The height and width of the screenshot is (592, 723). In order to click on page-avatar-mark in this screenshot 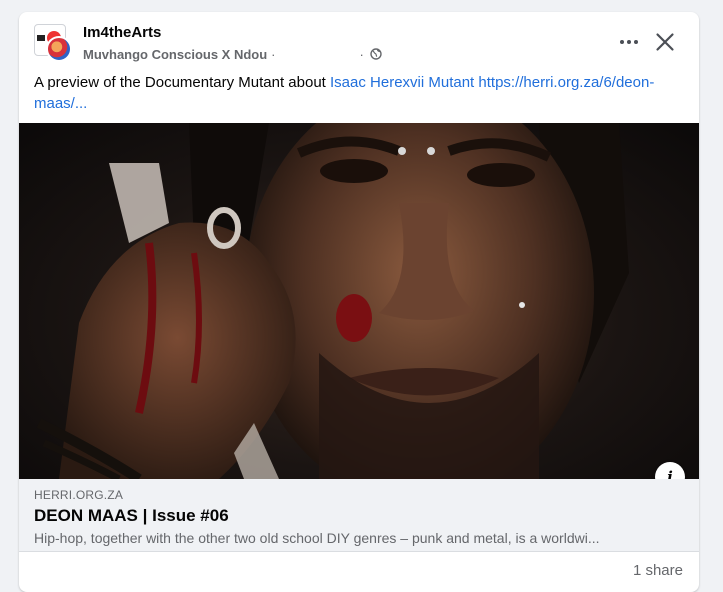, I will do `click(41, 38)`.